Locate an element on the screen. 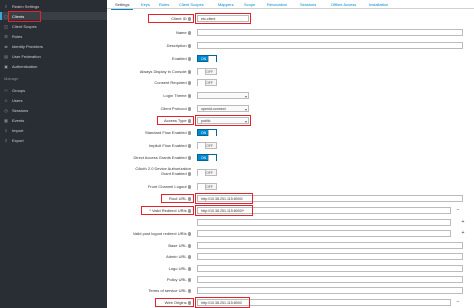 The image size is (474, 308). tab-scope: Scope is located at coordinates (249, 4).